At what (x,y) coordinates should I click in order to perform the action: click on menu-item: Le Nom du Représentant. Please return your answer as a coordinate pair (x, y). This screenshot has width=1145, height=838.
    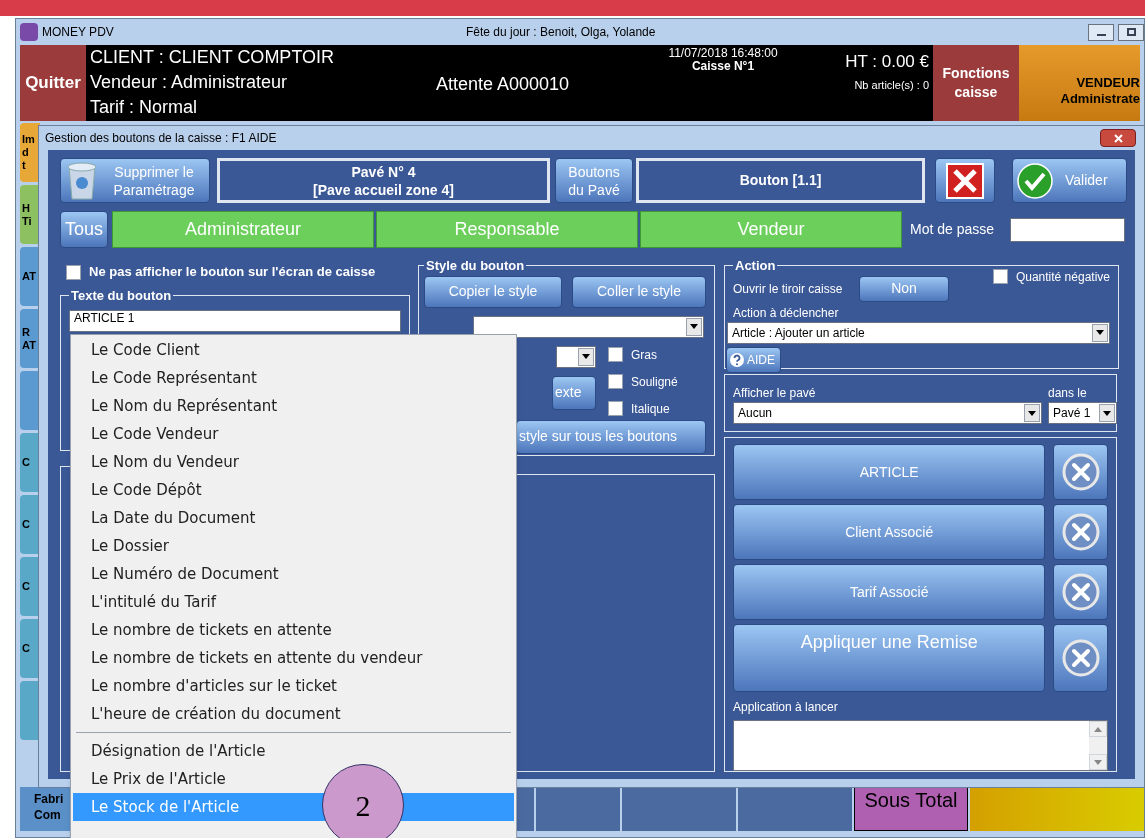
    Looking at the image, I should click on (293, 406).